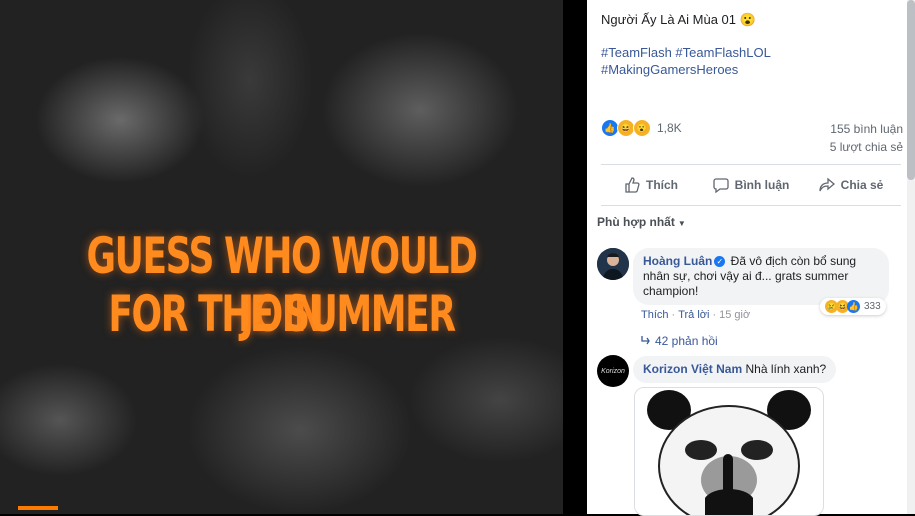  I want to click on comment-reactions: 😢 😆 👍 333, so click(853, 306).